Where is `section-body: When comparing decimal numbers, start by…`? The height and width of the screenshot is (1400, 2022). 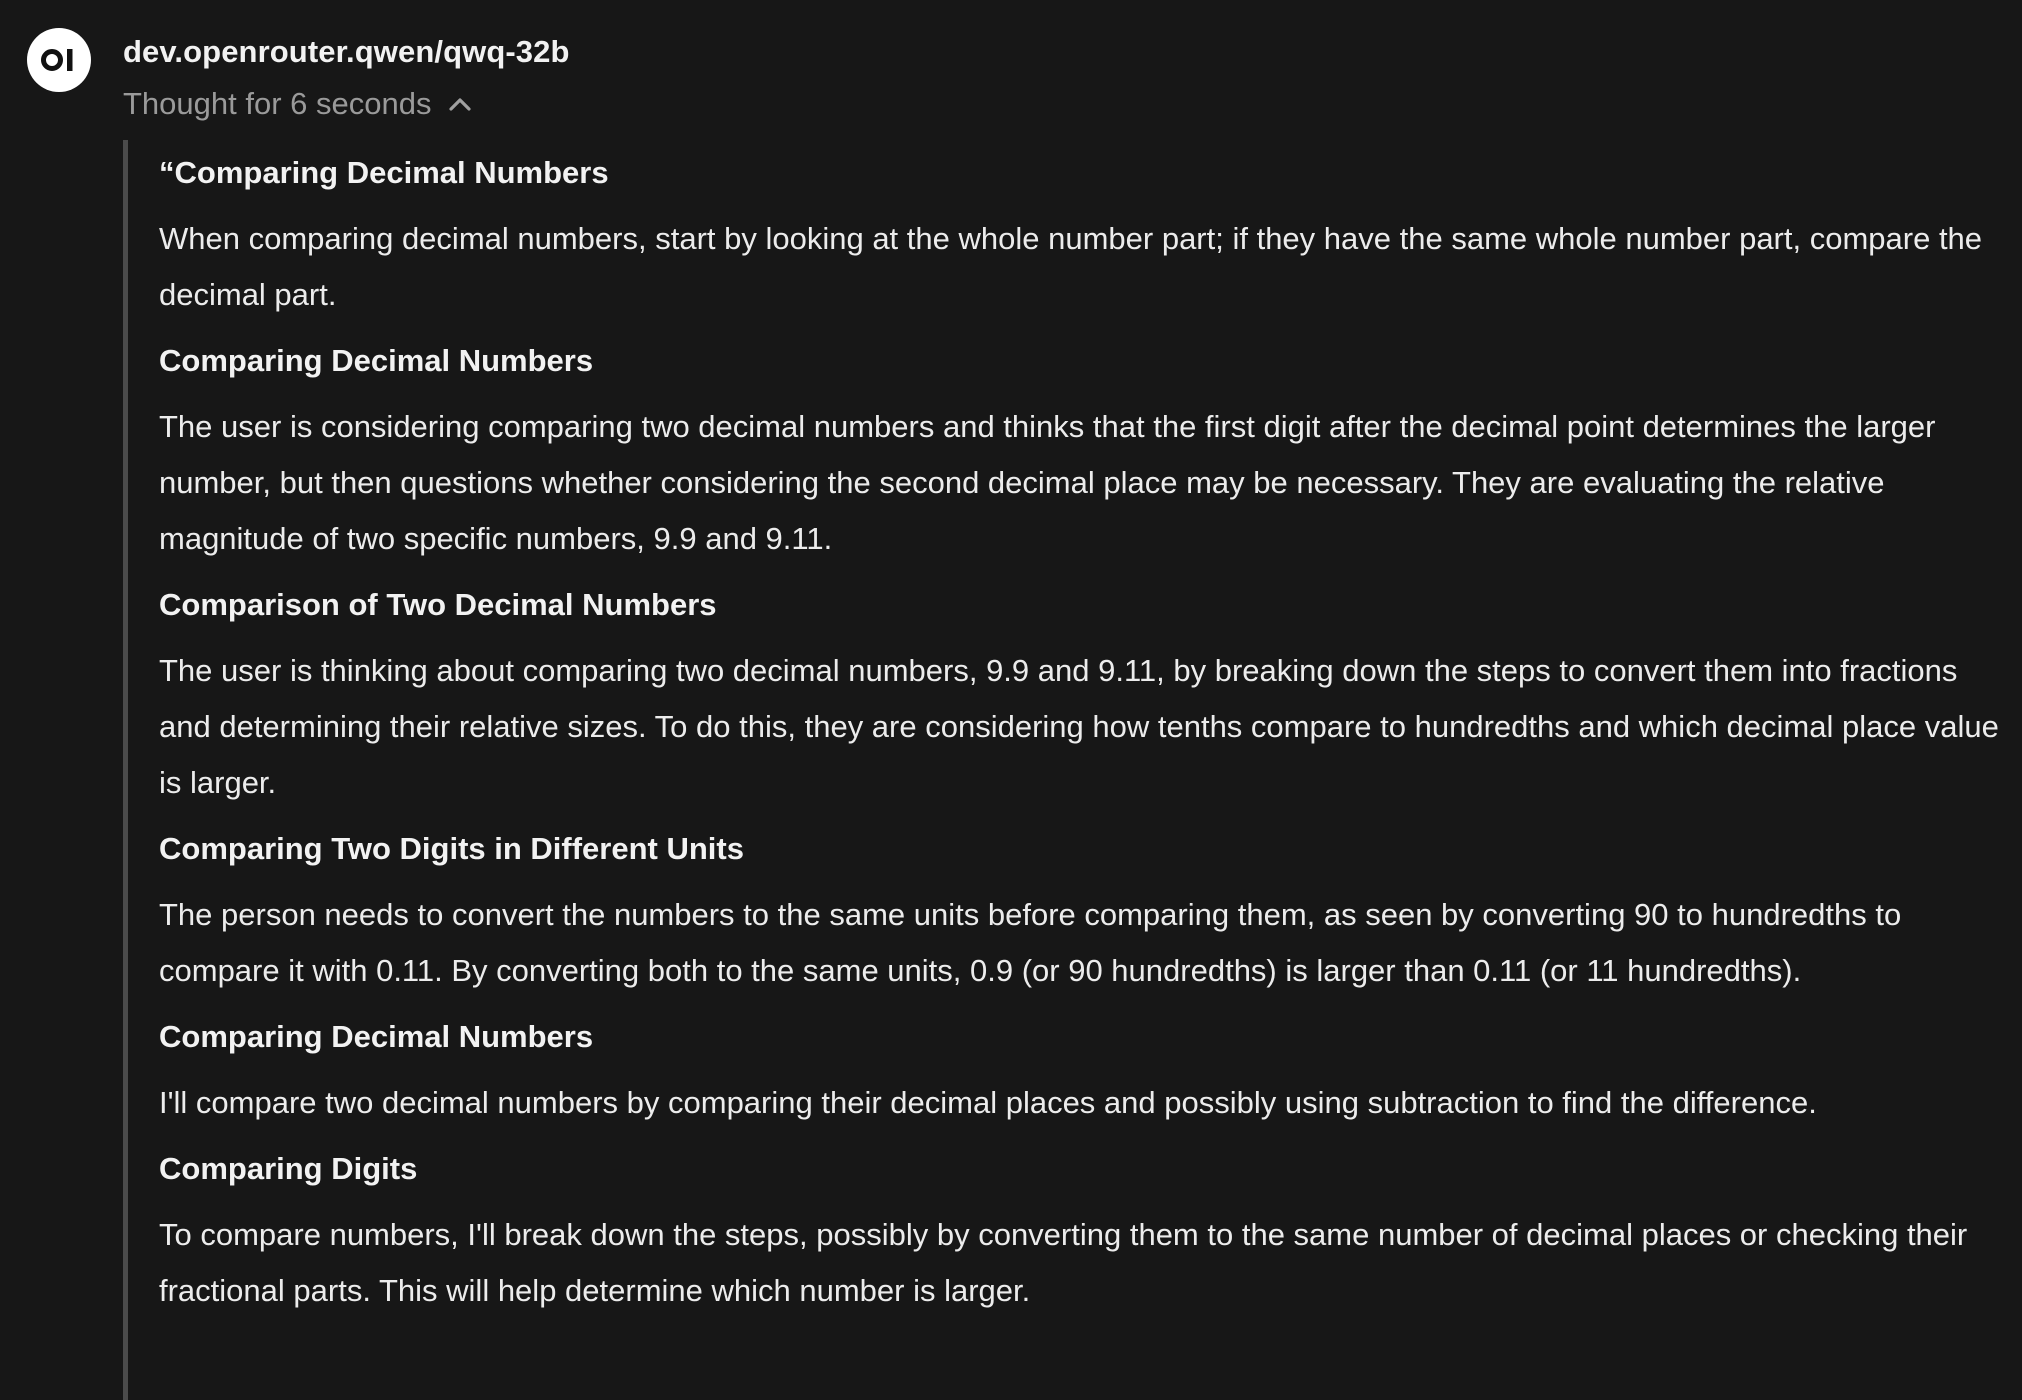 section-body: When comparing decimal numbers, start by… is located at coordinates (1071, 266).